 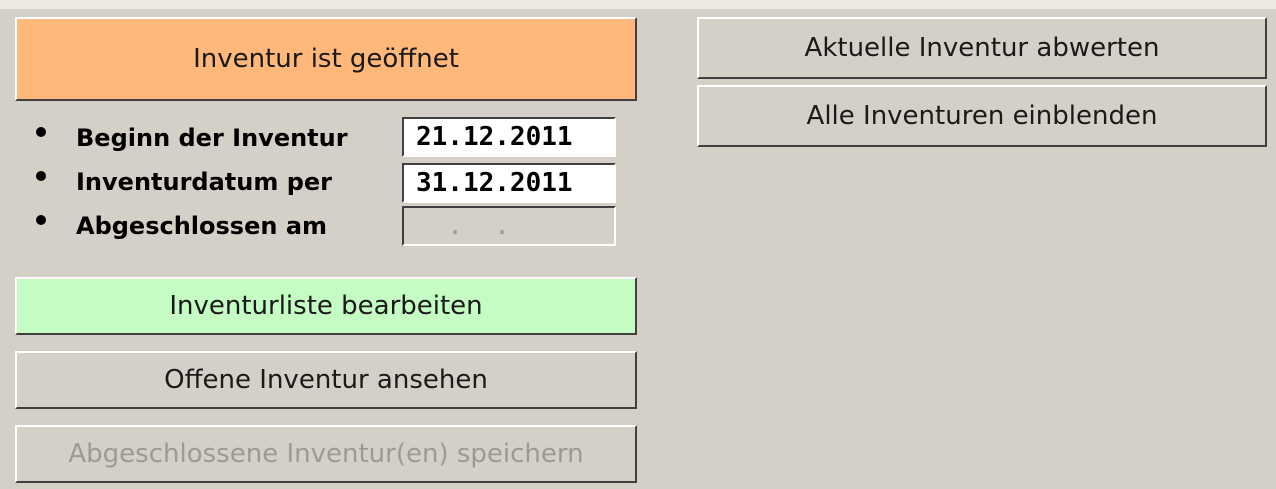 I want to click on closed-on-field: . ., so click(x=509, y=226).